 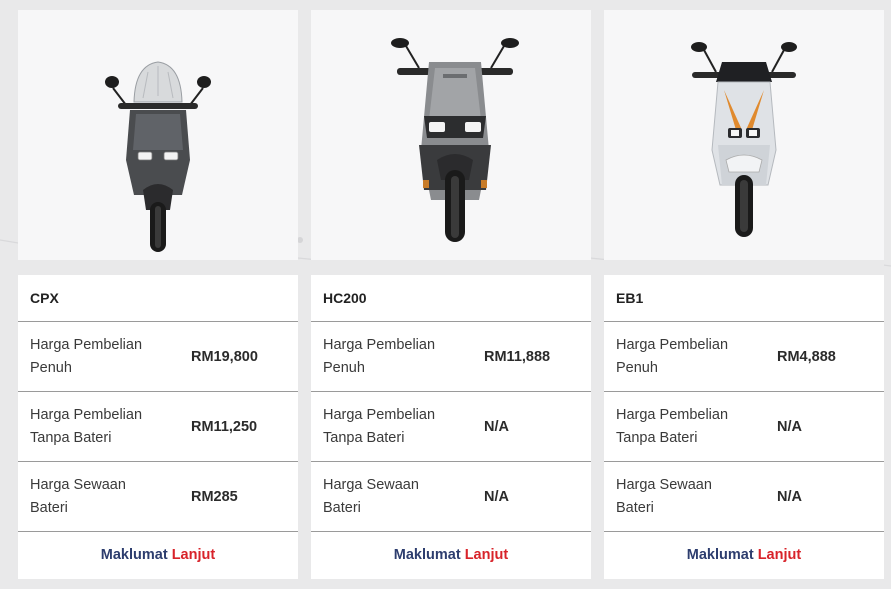 I want to click on price-value: RM4,888, so click(x=806, y=356).